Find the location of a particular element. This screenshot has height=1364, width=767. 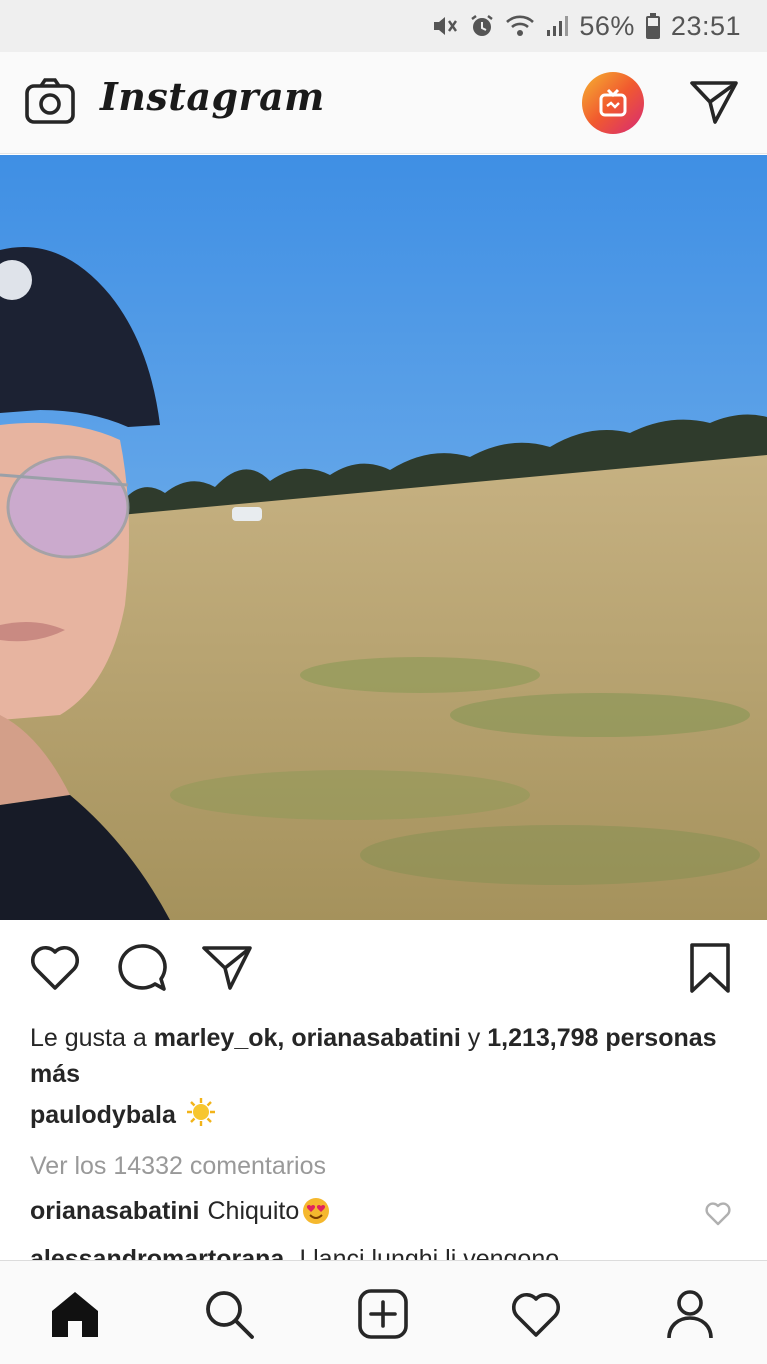

new-post-icon is located at coordinates (383, 1314).